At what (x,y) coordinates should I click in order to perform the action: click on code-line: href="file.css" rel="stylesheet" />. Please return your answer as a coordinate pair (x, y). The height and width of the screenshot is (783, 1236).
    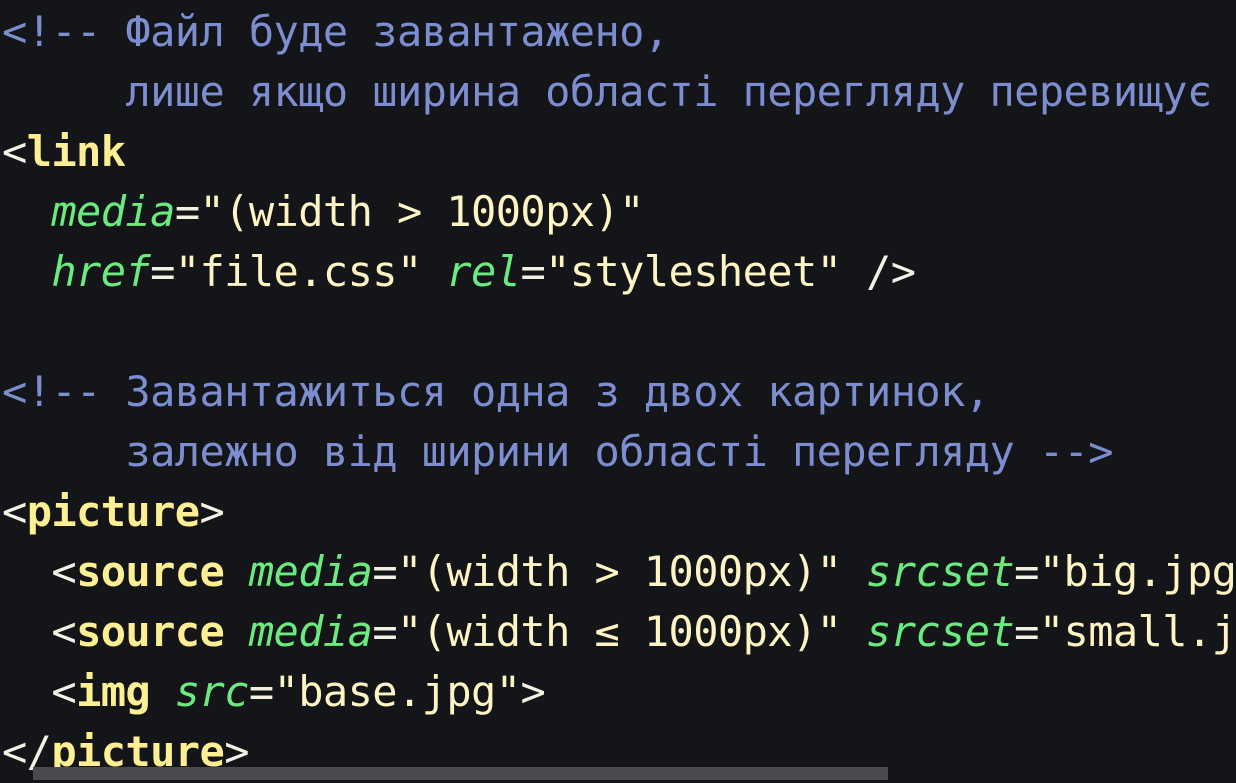
    Looking at the image, I should click on (619, 272).